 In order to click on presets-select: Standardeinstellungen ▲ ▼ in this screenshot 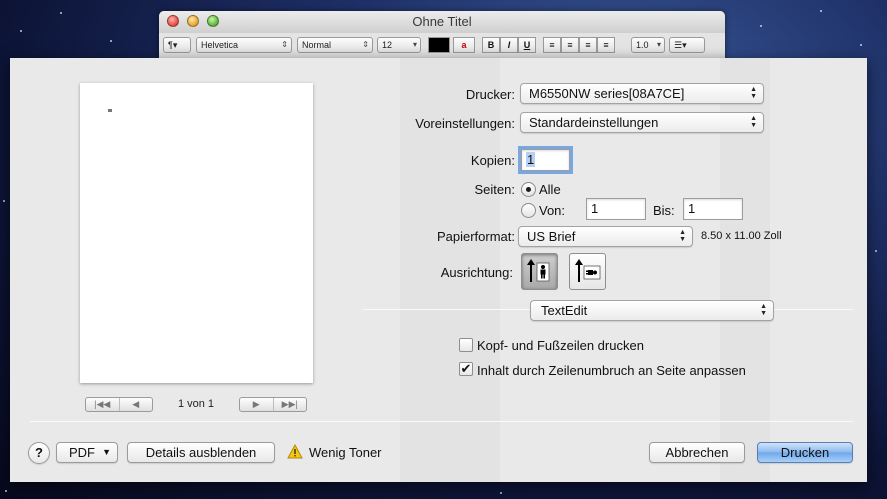, I will do `click(642, 122)`.